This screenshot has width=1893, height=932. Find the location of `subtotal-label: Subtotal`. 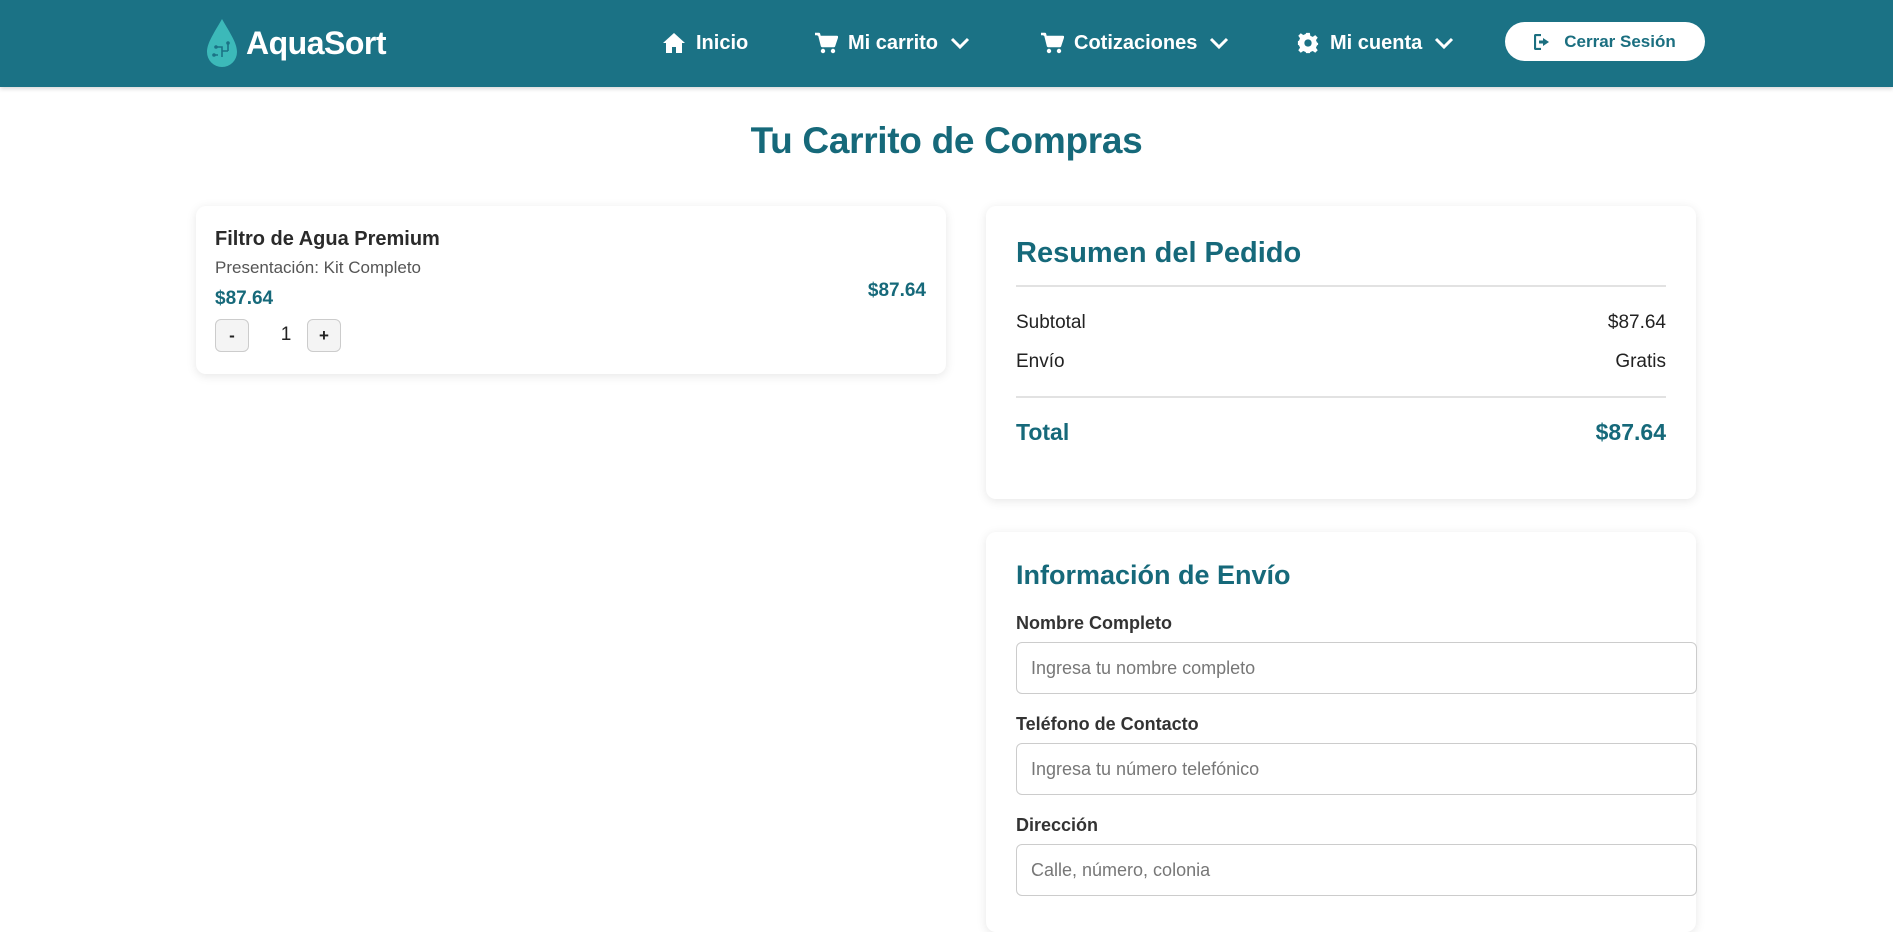

subtotal-label: Subtotal is located at coordinates (1051, 322).